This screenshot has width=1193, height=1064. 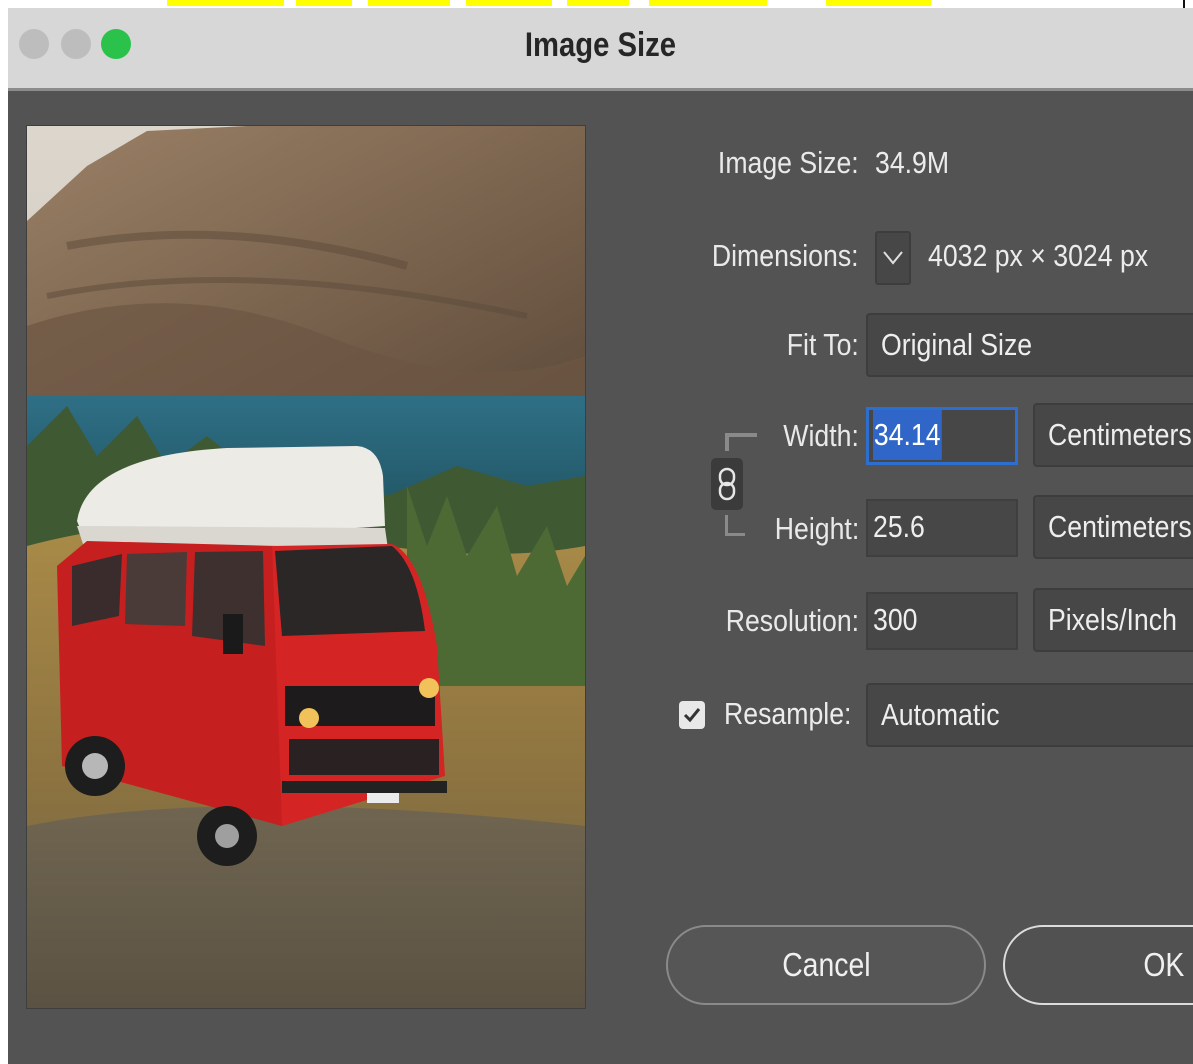 I want to click on resample-label: Resample:, so click(x=788, y=713).